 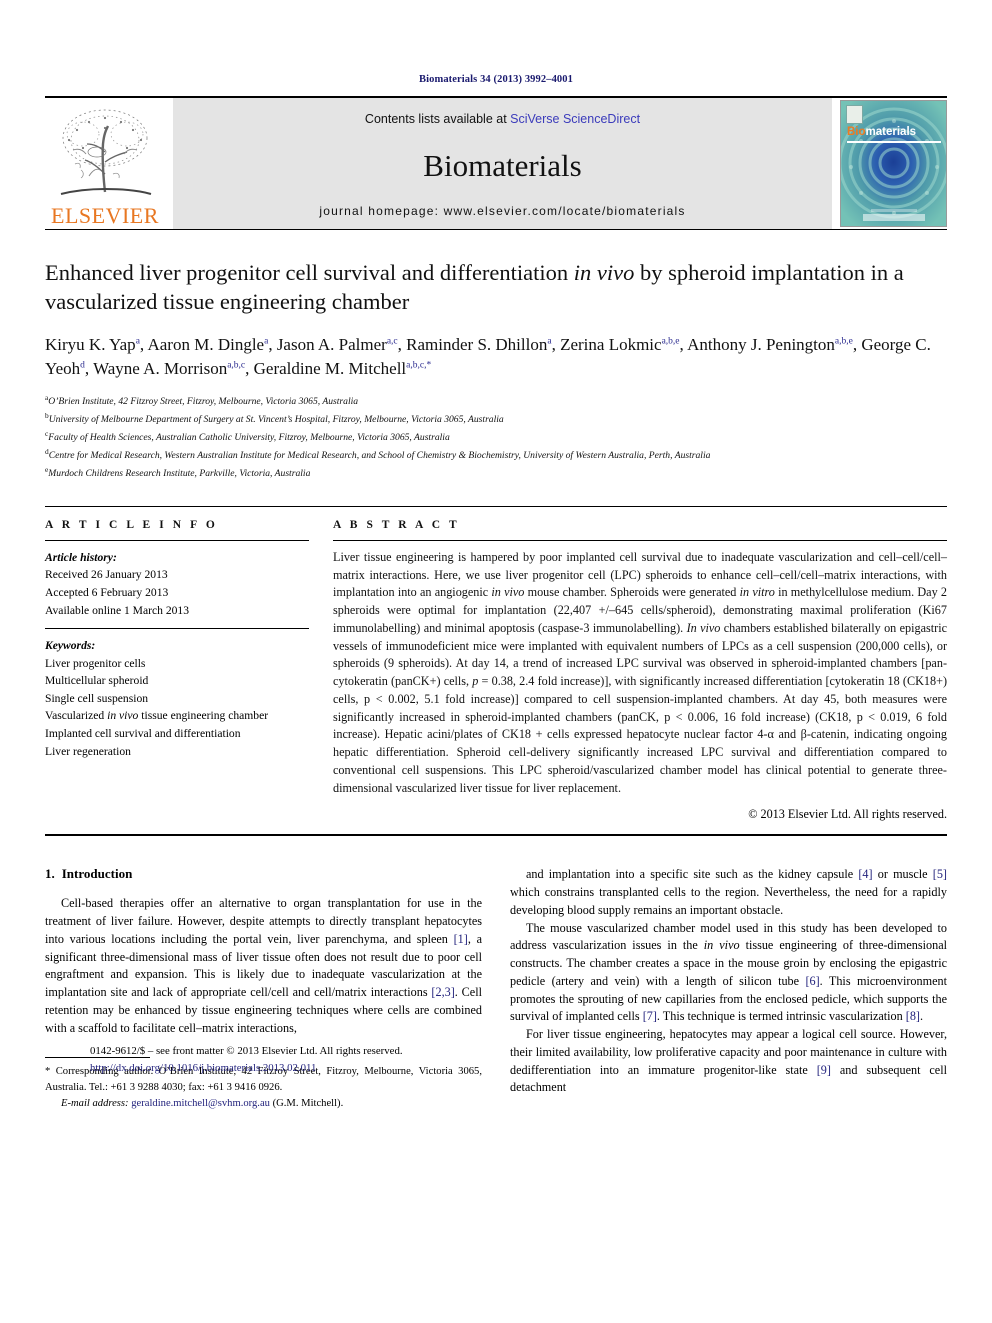 What do you see at coordinates (913, 1016) in the screenshot?
I see `citation-ref: [8]` at bounding box center [913, 1016].